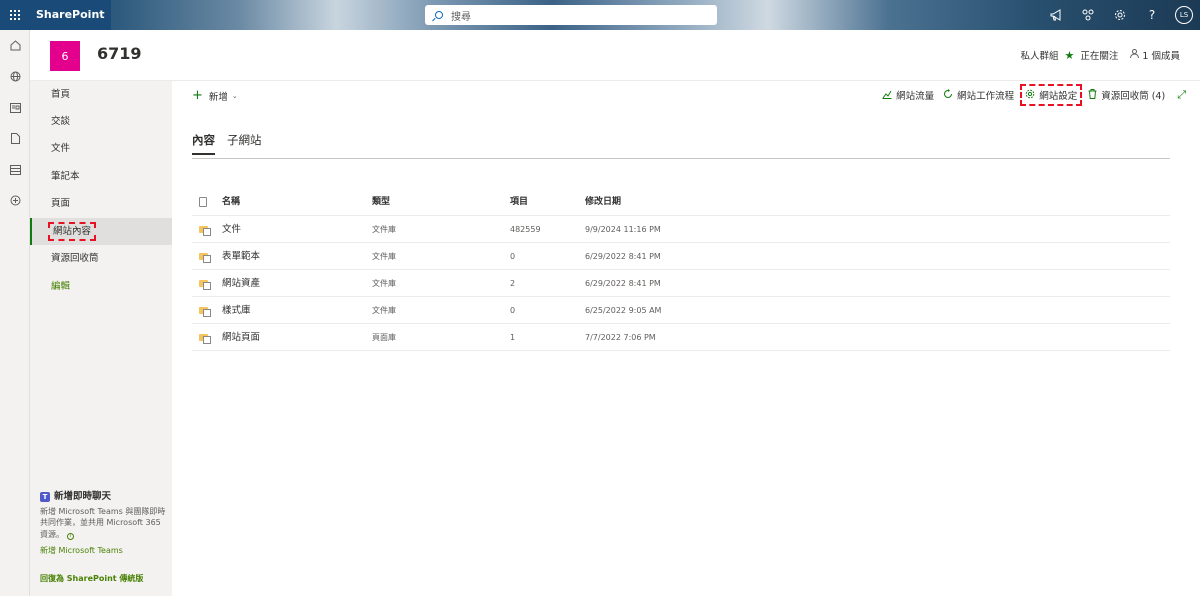 The image size is (1200, 596). I want to click on new-button: + 新增 ⌄, so click(215, 95).